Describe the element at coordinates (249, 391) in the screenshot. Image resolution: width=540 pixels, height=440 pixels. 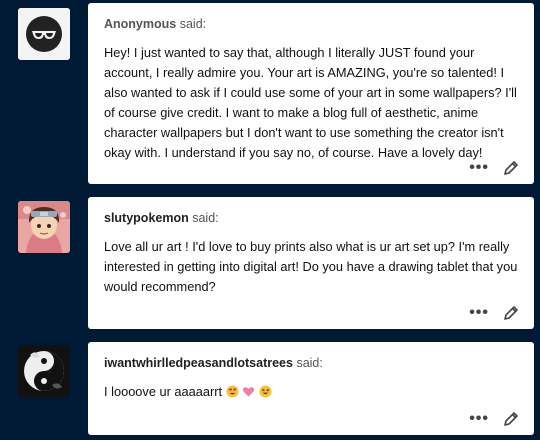
I see `sparkling-heart-emoji-icon` at that location.